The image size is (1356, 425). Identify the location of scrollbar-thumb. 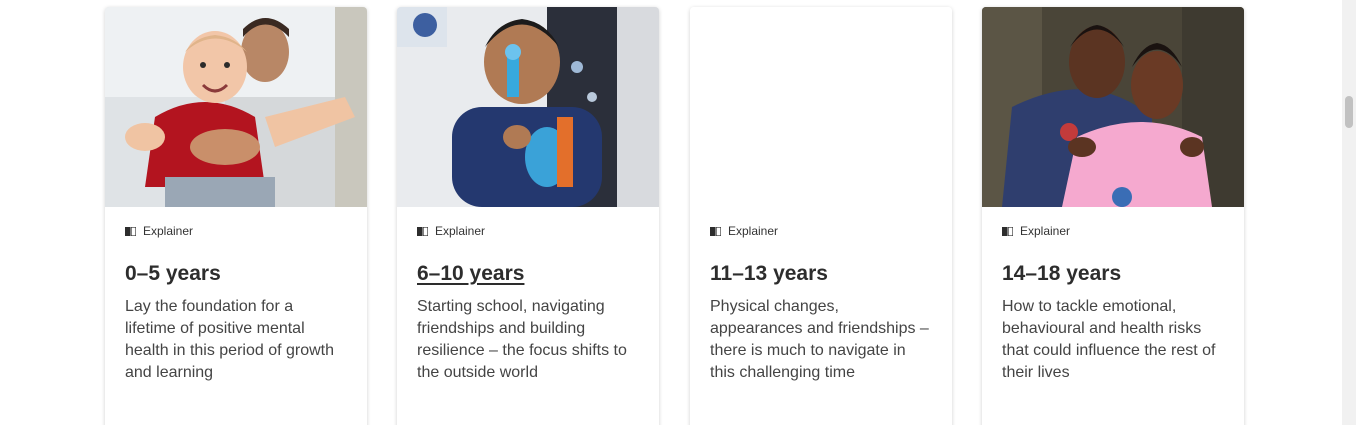
(1349, 112).